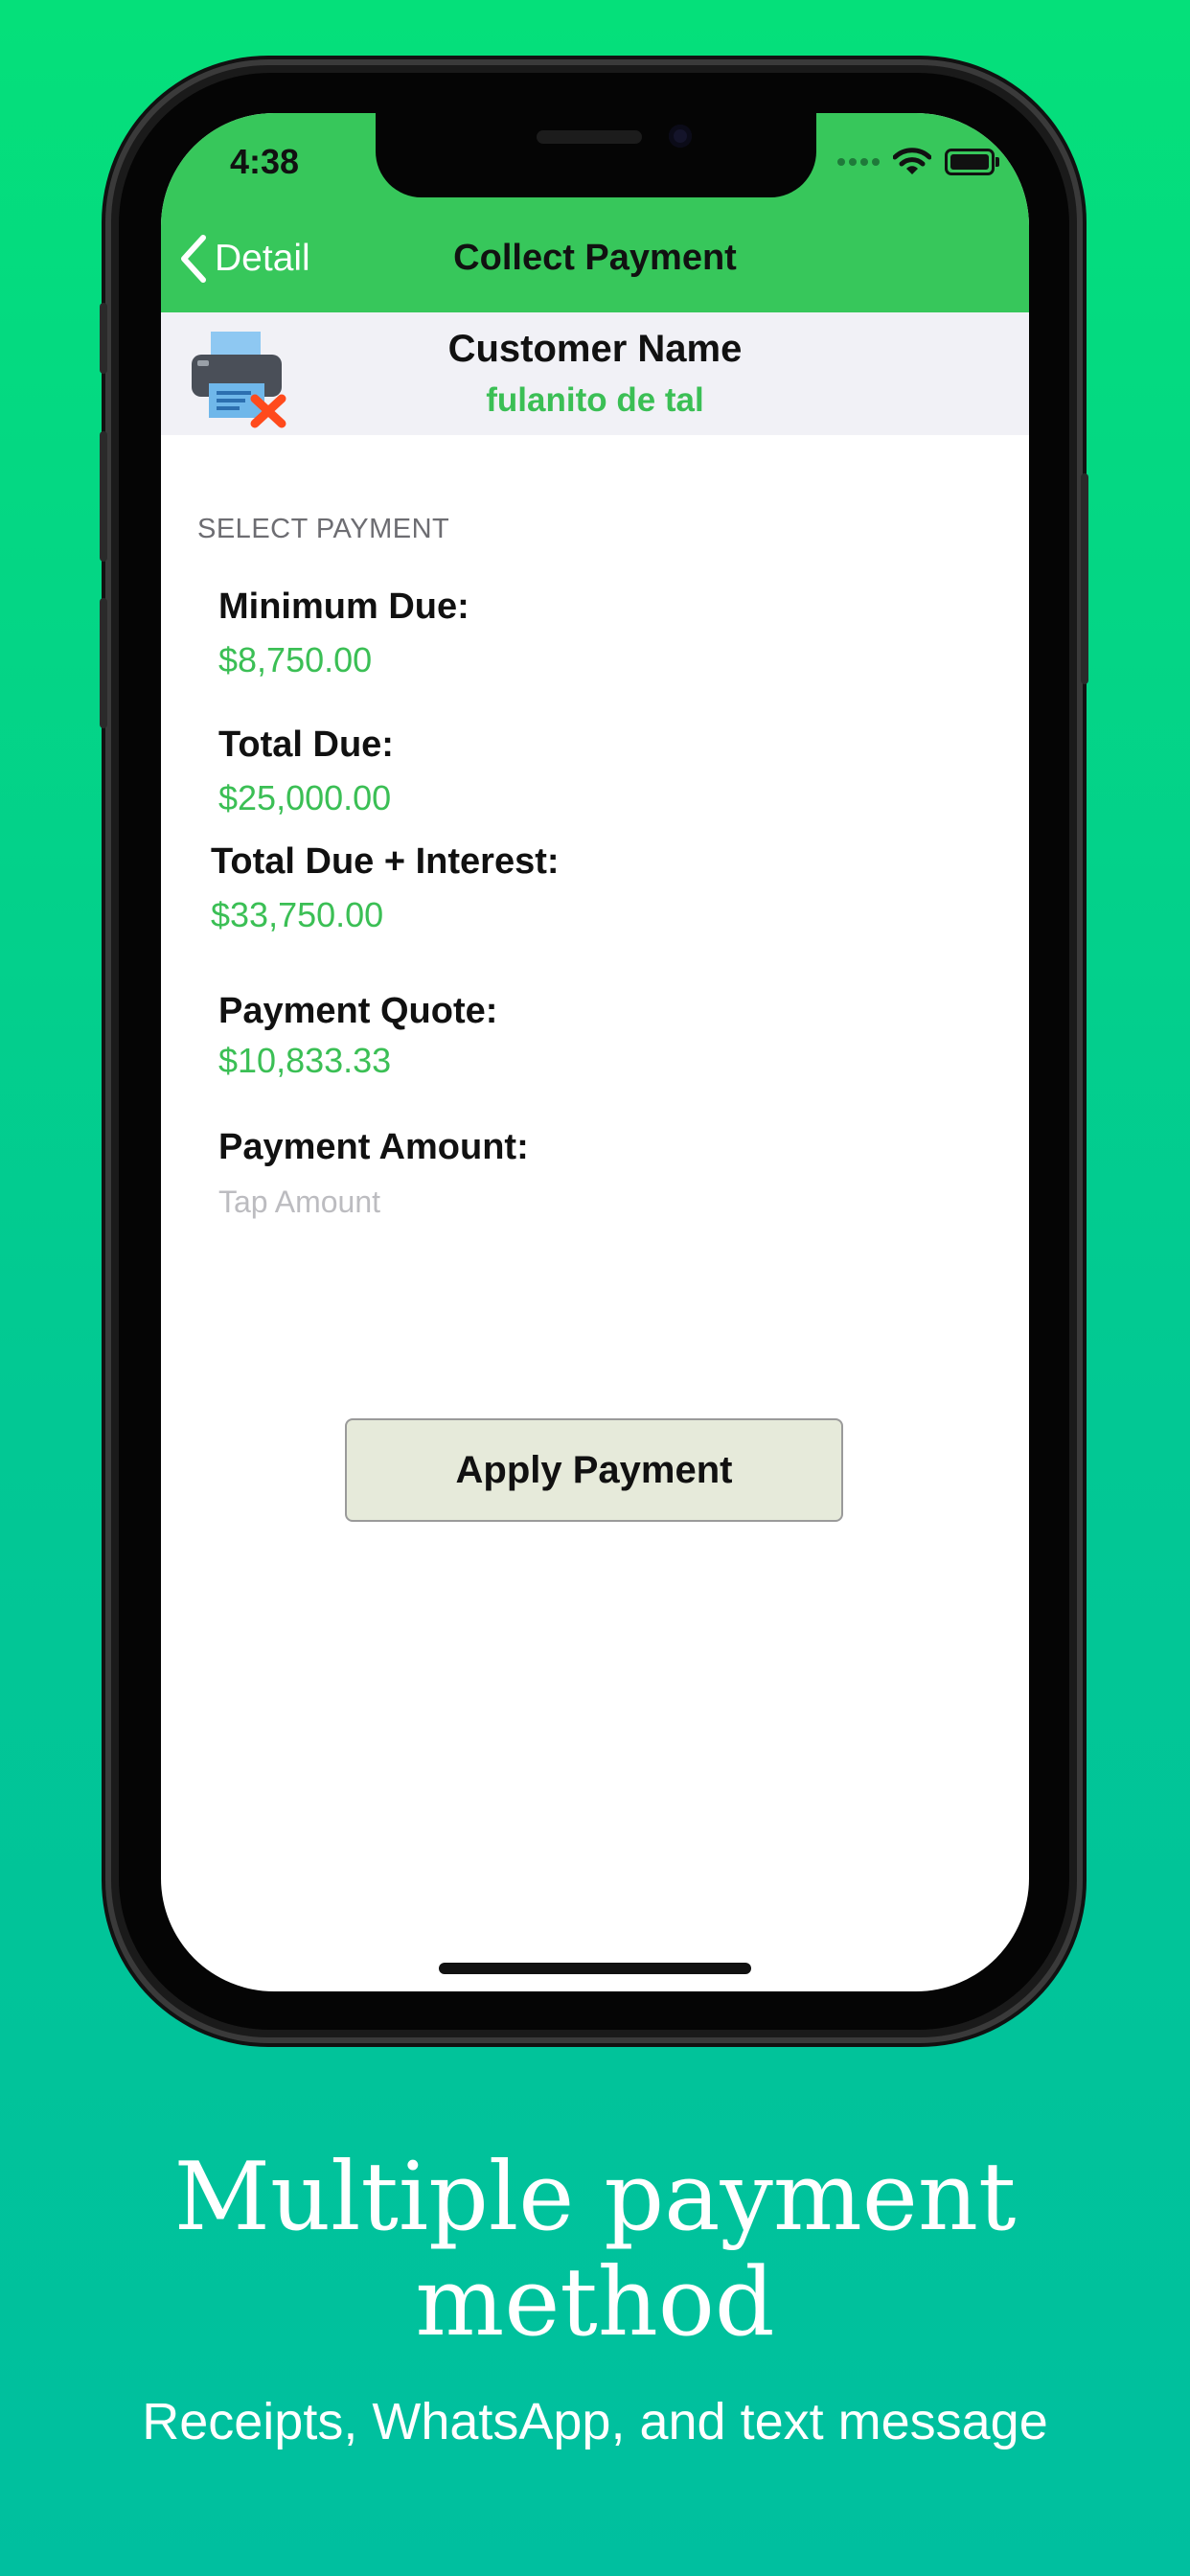 The image size is (1190, 2576). I want to click on marketing-headline: Multiple payment method, so click(595, 2250).